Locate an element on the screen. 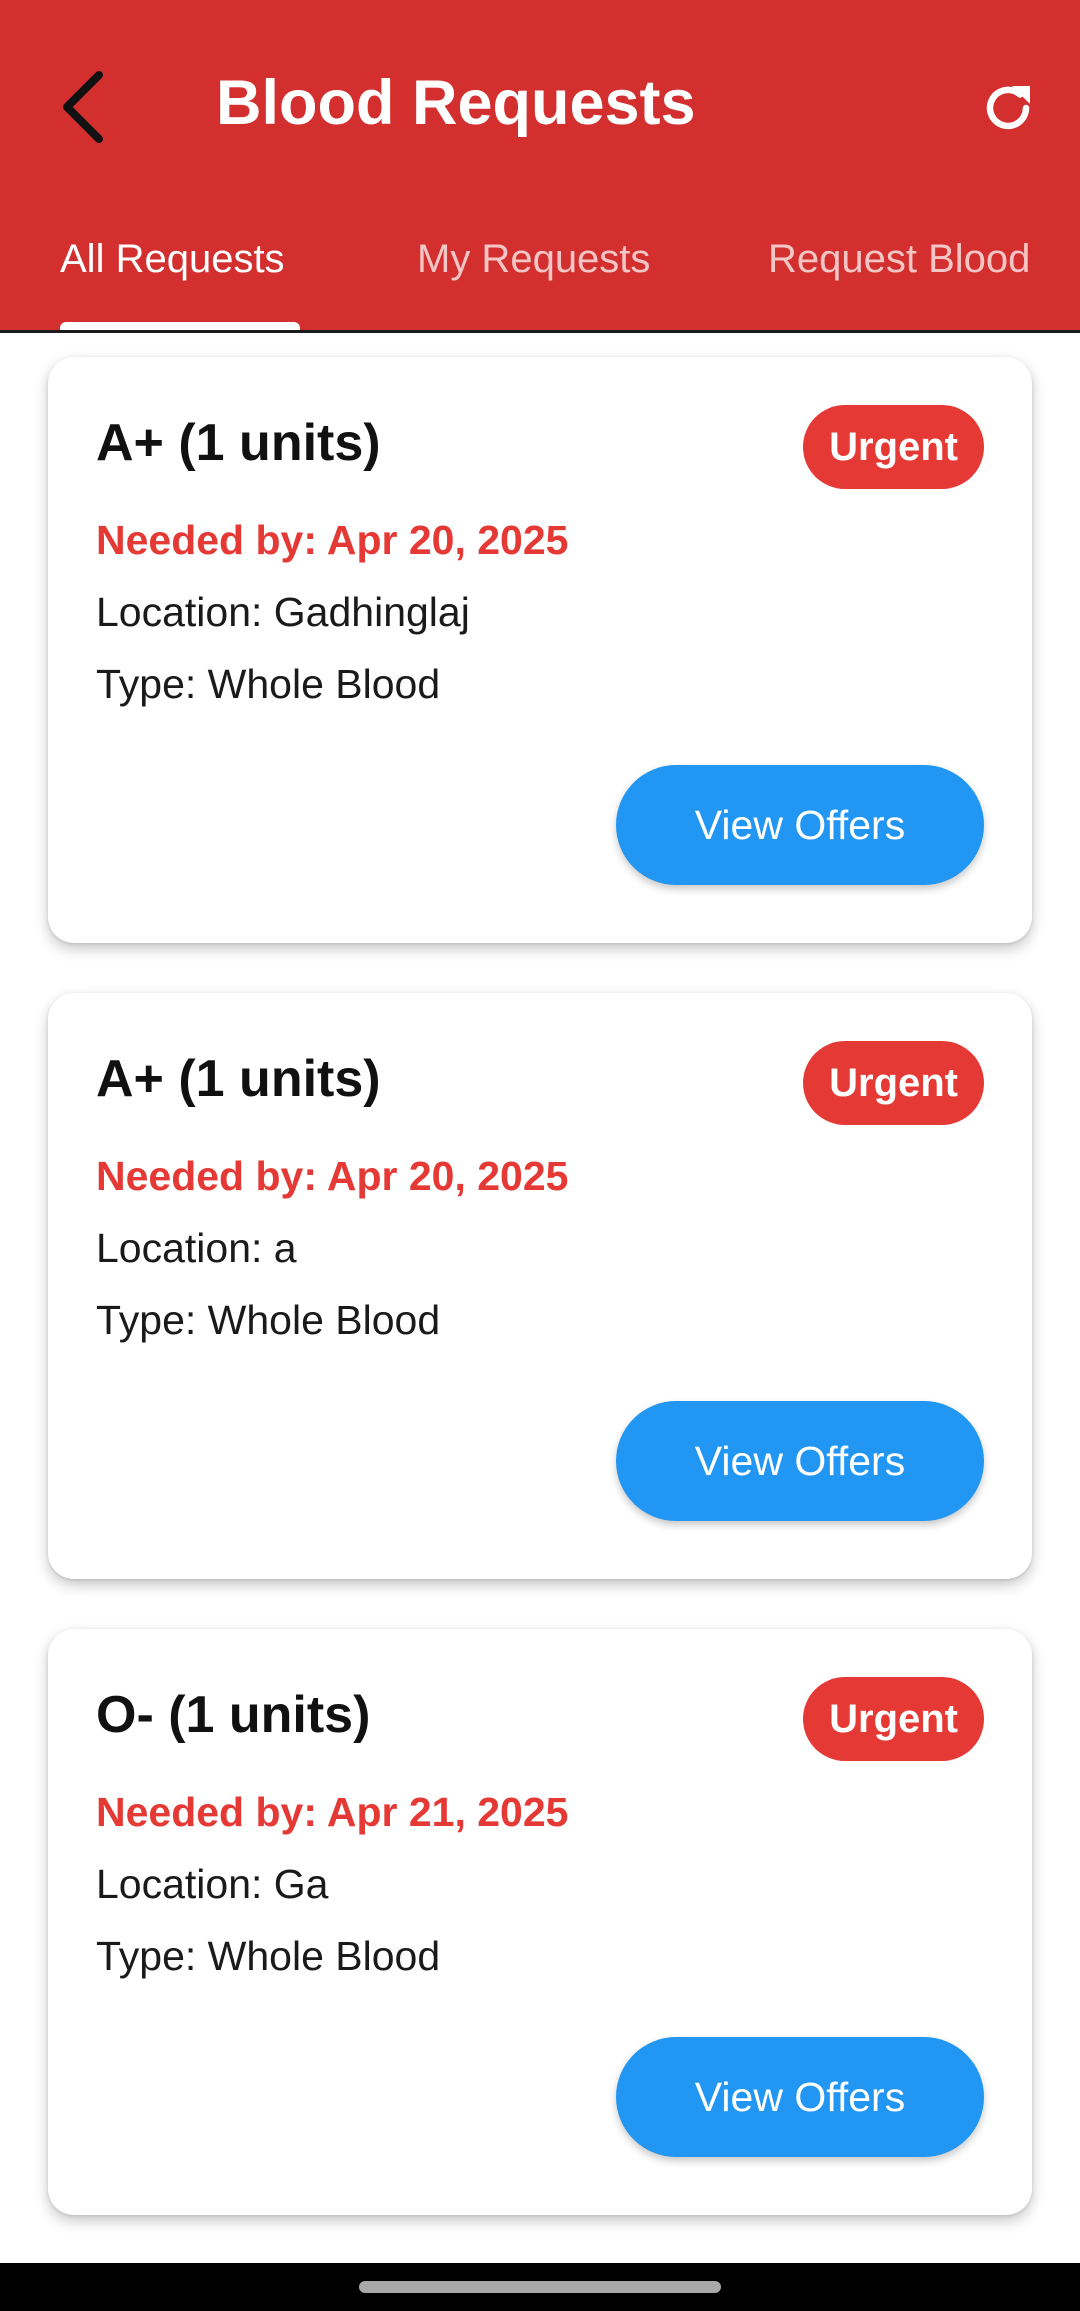  tab-bar: All Requests My Requests Request Blood is located at coordinates (540, 268).